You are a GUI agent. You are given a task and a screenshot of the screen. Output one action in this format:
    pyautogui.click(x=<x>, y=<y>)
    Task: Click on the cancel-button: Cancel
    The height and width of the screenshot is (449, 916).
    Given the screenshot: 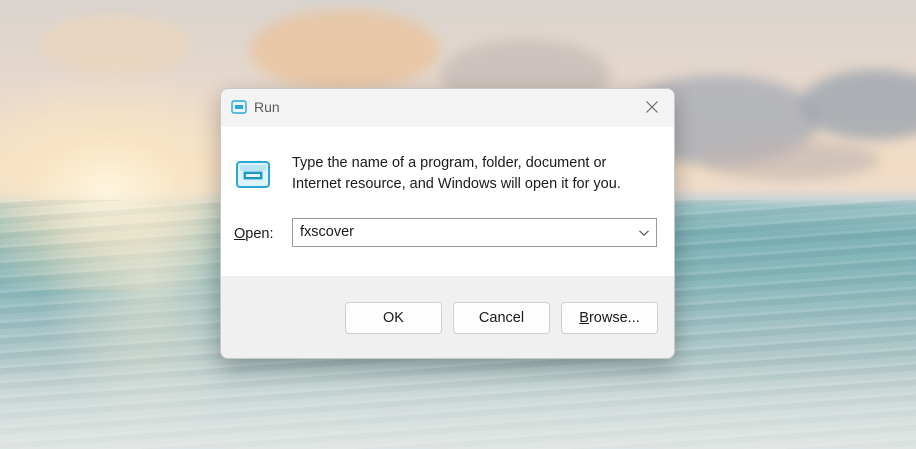 What is the action you would take?
    pyautogui.click(x=501, y=318)
    